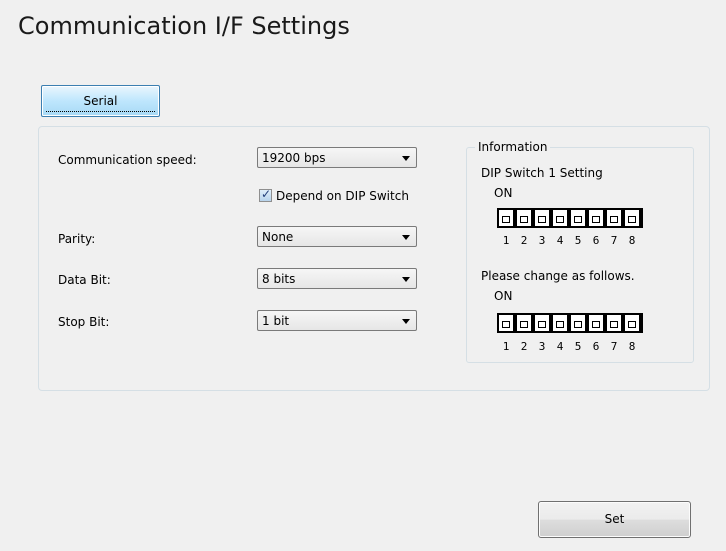  Describe the element at coordinates (342, 196) in the screenshot. I see `depend-on-dip-label: Depend on DIP Switch` at that location.